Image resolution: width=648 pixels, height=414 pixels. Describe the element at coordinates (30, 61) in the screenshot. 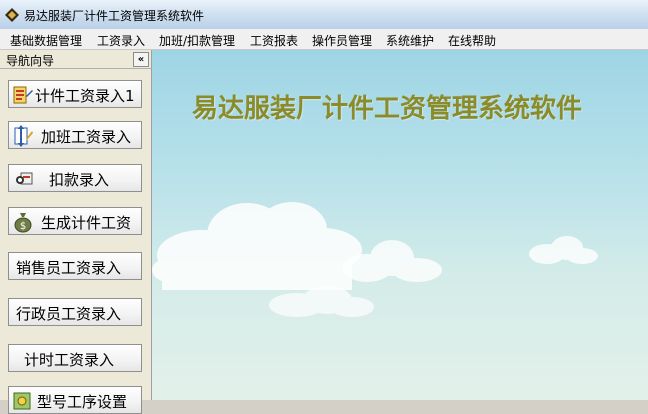

I see `nav-title: 导航向导` at that location.